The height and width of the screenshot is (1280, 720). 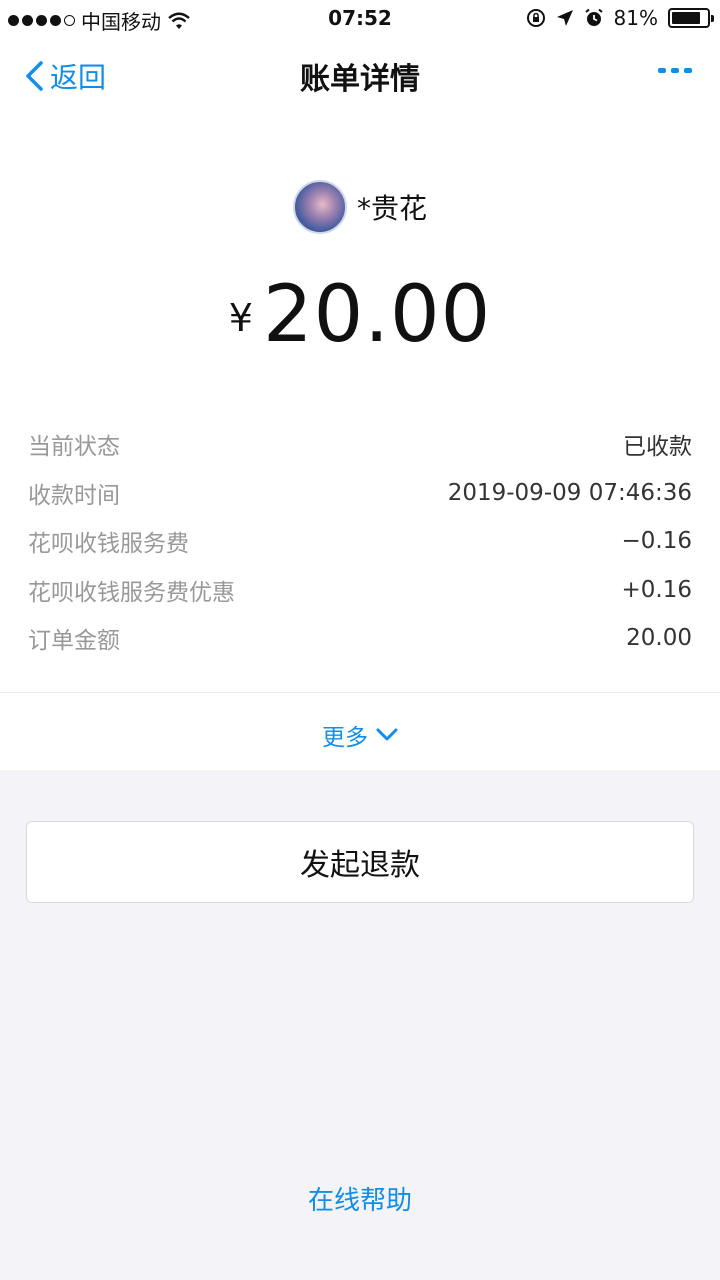 What do you see at coordinates (360, 692) in the screenshot?
I see `divider` at bounding box center [360, 692].